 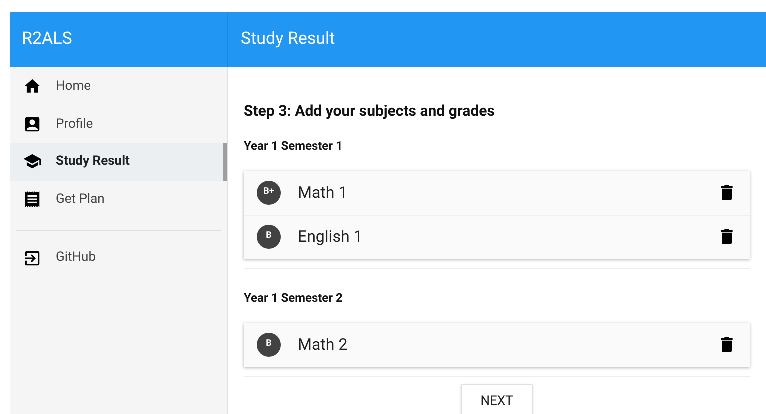 I want to click on next-button: NEXT, so click(x=497, y=399).